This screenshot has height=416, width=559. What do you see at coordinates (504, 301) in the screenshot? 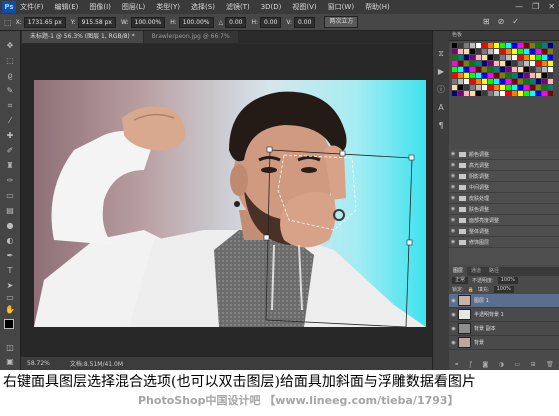
I see `layer-row-selected: ◉ 图层 1` at bounding box center [504, 301].